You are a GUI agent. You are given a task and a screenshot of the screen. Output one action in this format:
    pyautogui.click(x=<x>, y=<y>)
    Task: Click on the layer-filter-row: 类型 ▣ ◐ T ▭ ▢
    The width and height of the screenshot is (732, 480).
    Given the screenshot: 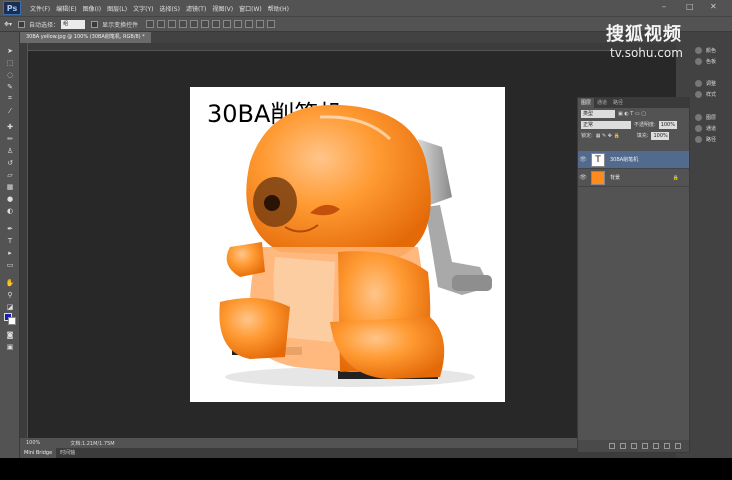 What is the action you would take?
    pyautogui.click(x=633, y=113)
    